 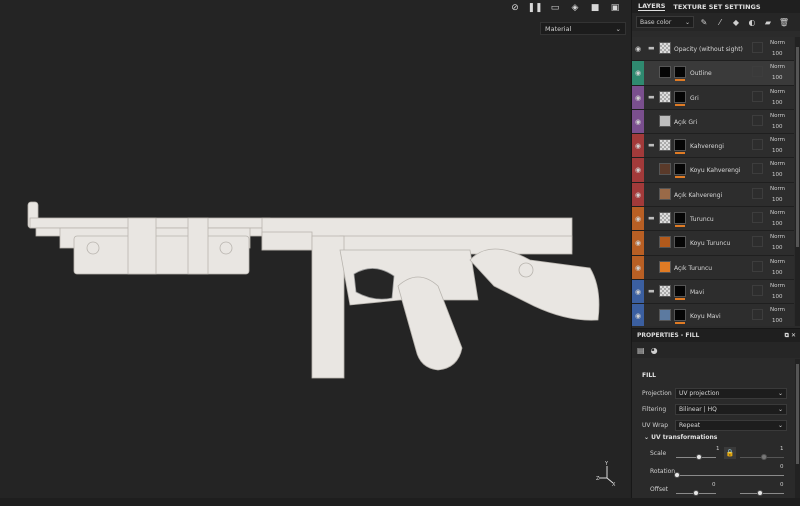 I want to click on layer-row: ◉ ▬ Mavi Norm 100, so click(x=713, y=292).